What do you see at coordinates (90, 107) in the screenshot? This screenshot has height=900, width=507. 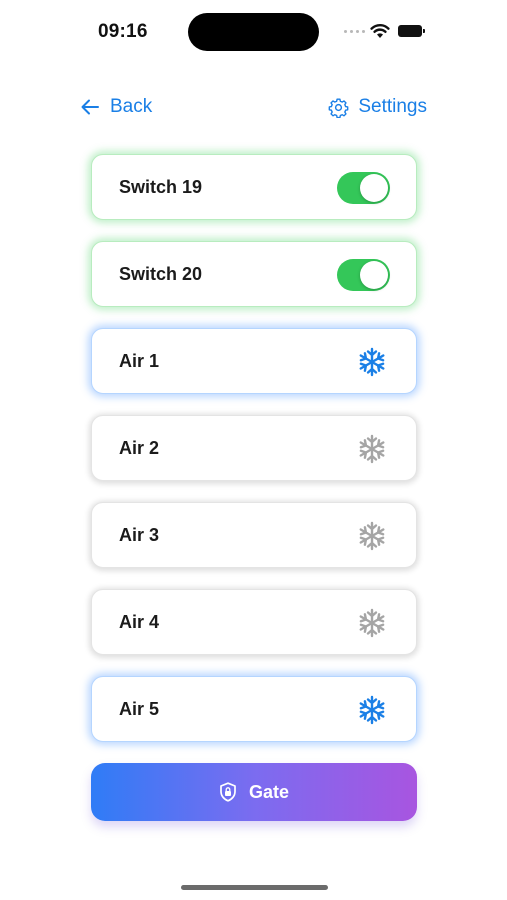 I see `arrow-left-icon` at bounding box center [90, 107].